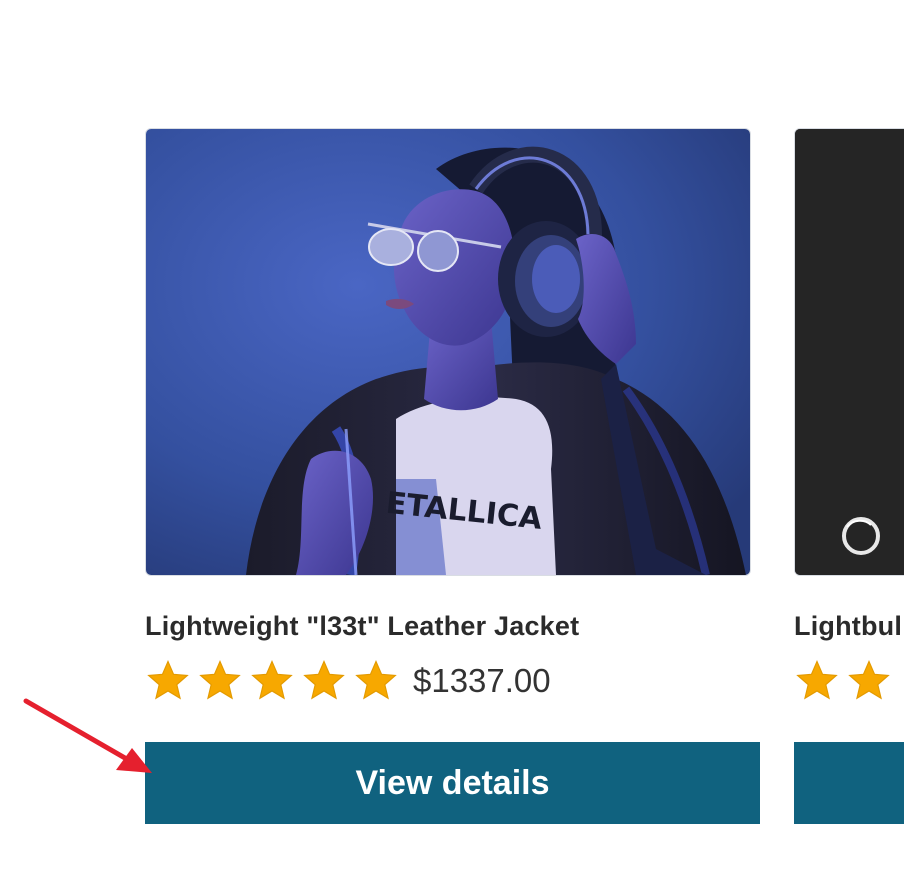 This screenshot has width=904, height=870. I want to click on rating-row: $1337.00, so click(348, 681).